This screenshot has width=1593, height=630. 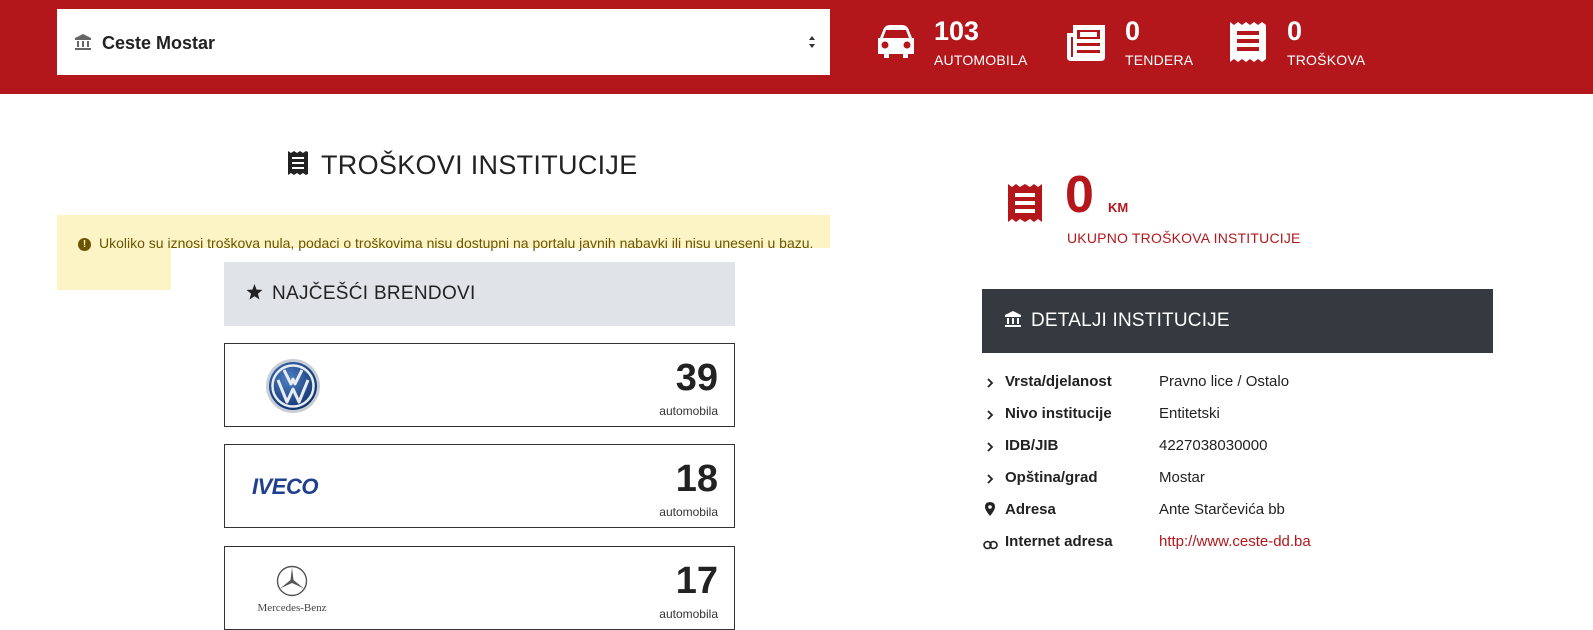 I want to click on detail-row-address: Adresa Ante Starčevića bb, so click(x=1237, y=511).